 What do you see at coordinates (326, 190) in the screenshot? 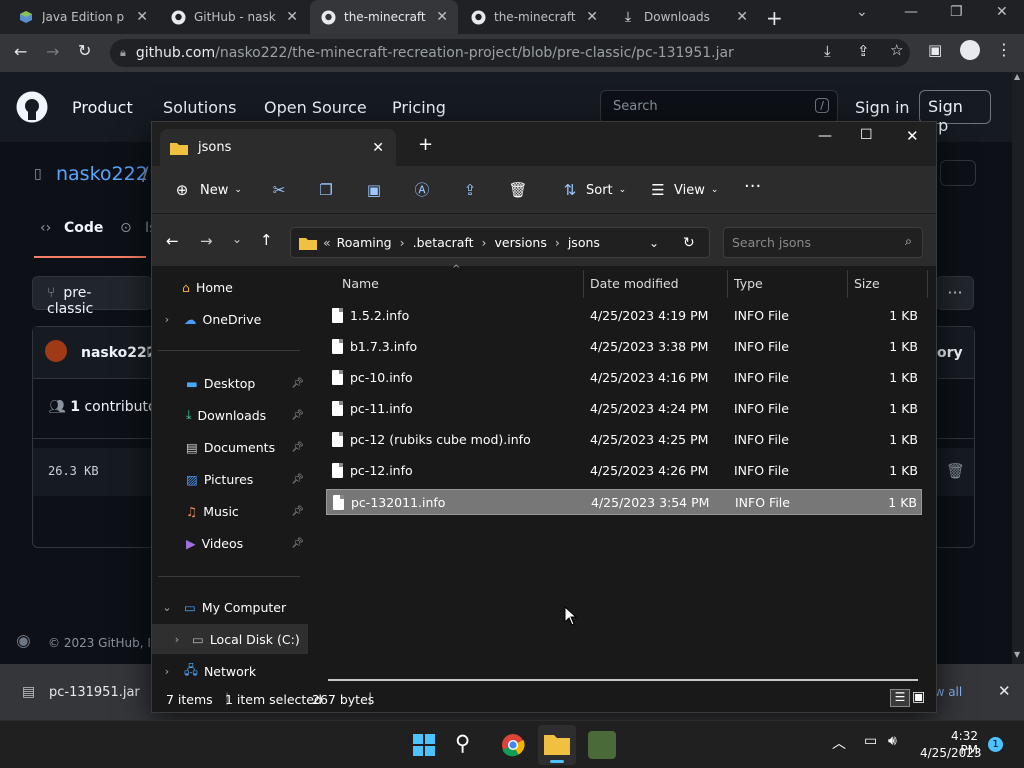
I see `copy-button: ❐` at bounding box center [326, 190].